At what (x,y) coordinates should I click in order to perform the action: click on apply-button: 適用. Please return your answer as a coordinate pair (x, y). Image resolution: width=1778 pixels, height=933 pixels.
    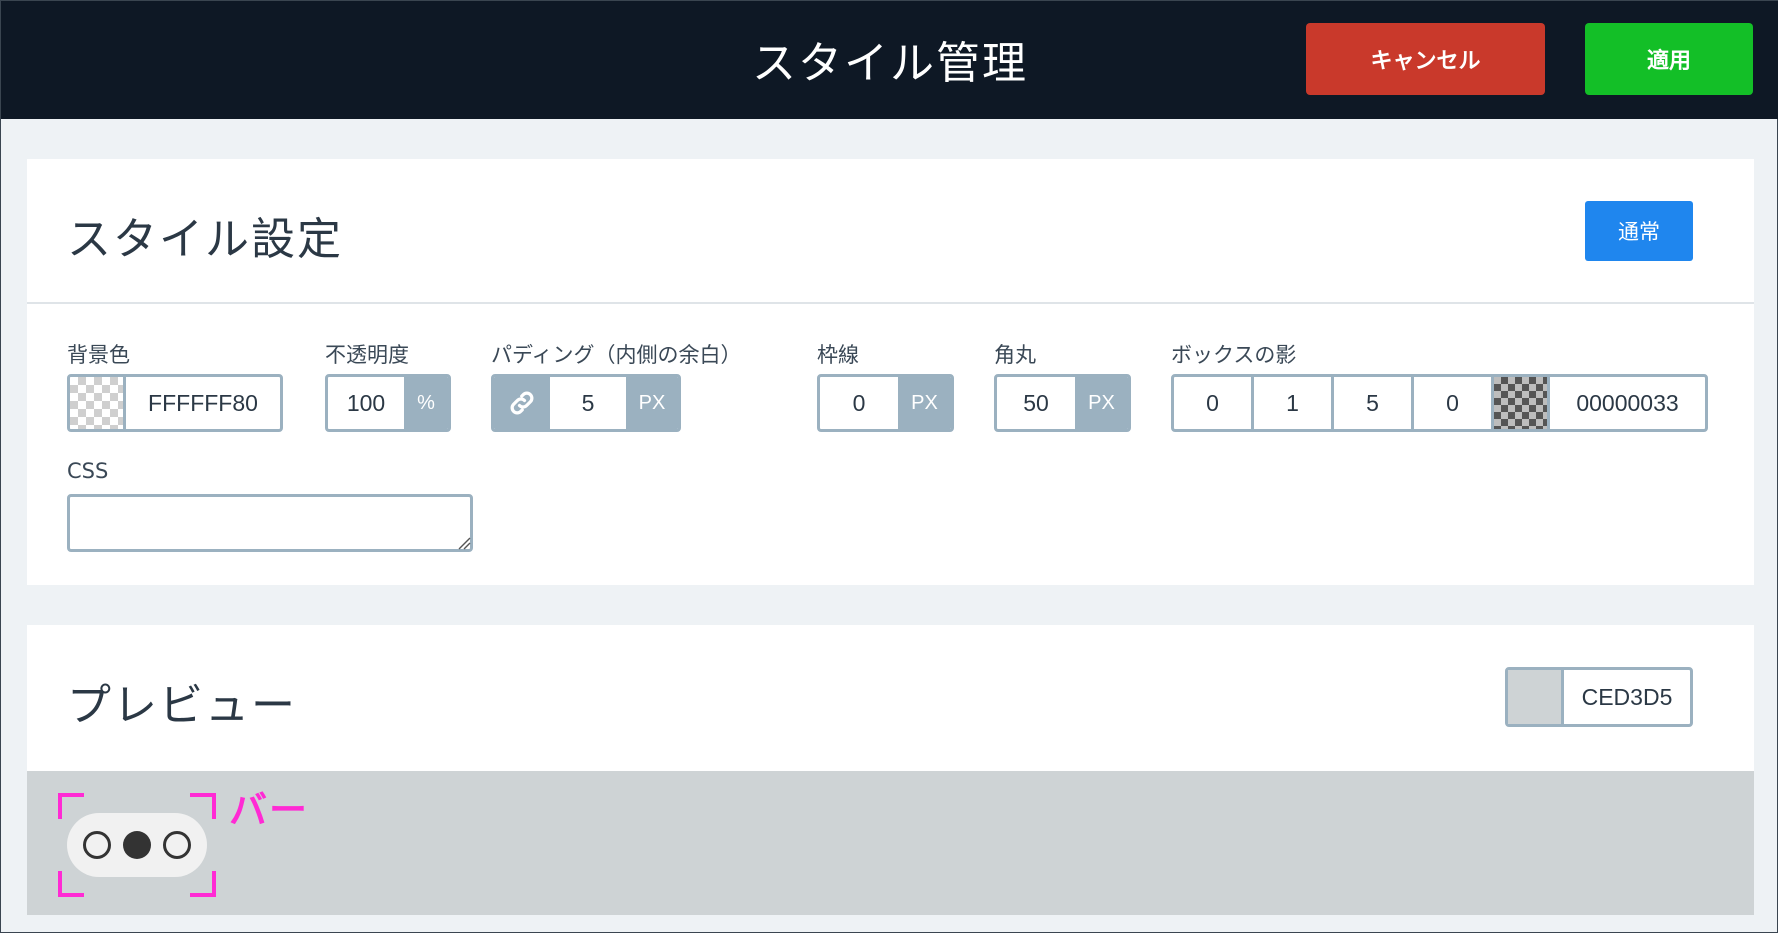
    Looking at the image, I should click on (1669, 59).